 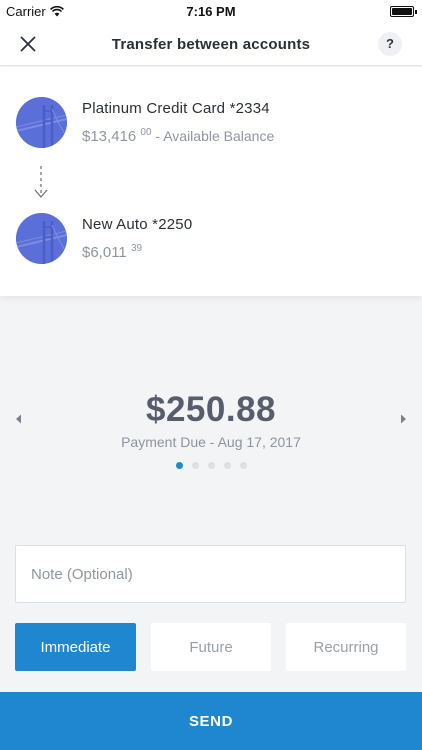 I want to click on amount-display: $250.88 Payment Due - Aug 17, 2017, so click(x=211, y=420).